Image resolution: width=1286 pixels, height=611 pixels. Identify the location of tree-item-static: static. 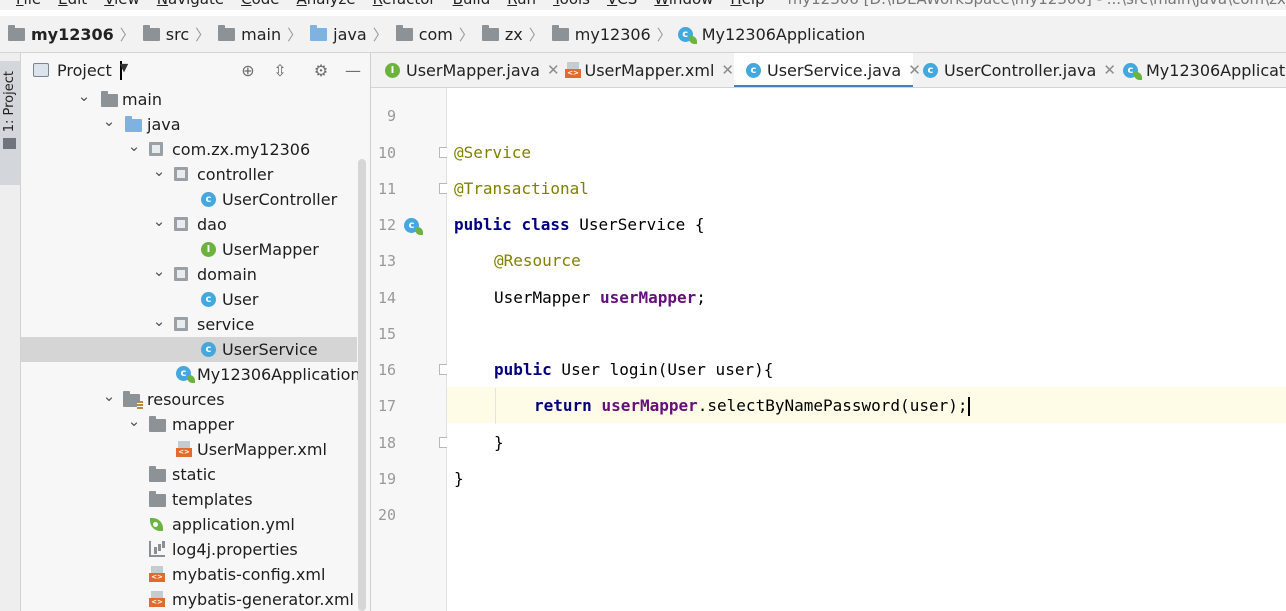
(189, 474).